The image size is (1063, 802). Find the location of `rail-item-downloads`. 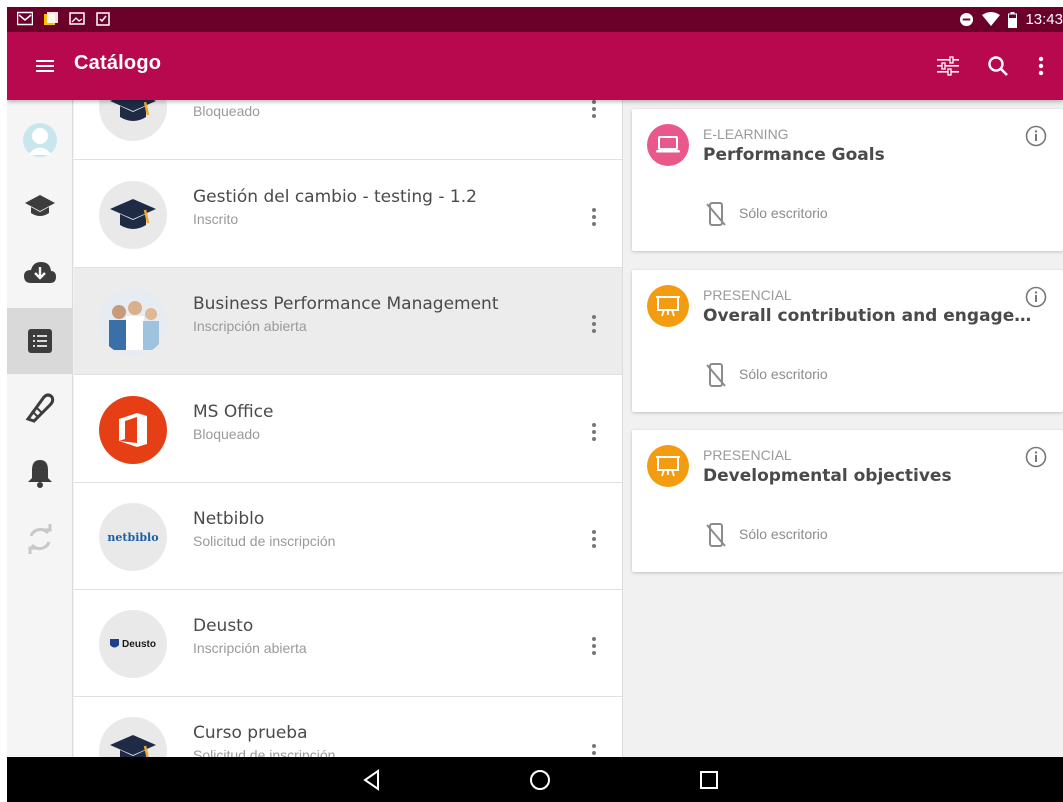

rail-item-downloads is located at coordinates (40, 272).